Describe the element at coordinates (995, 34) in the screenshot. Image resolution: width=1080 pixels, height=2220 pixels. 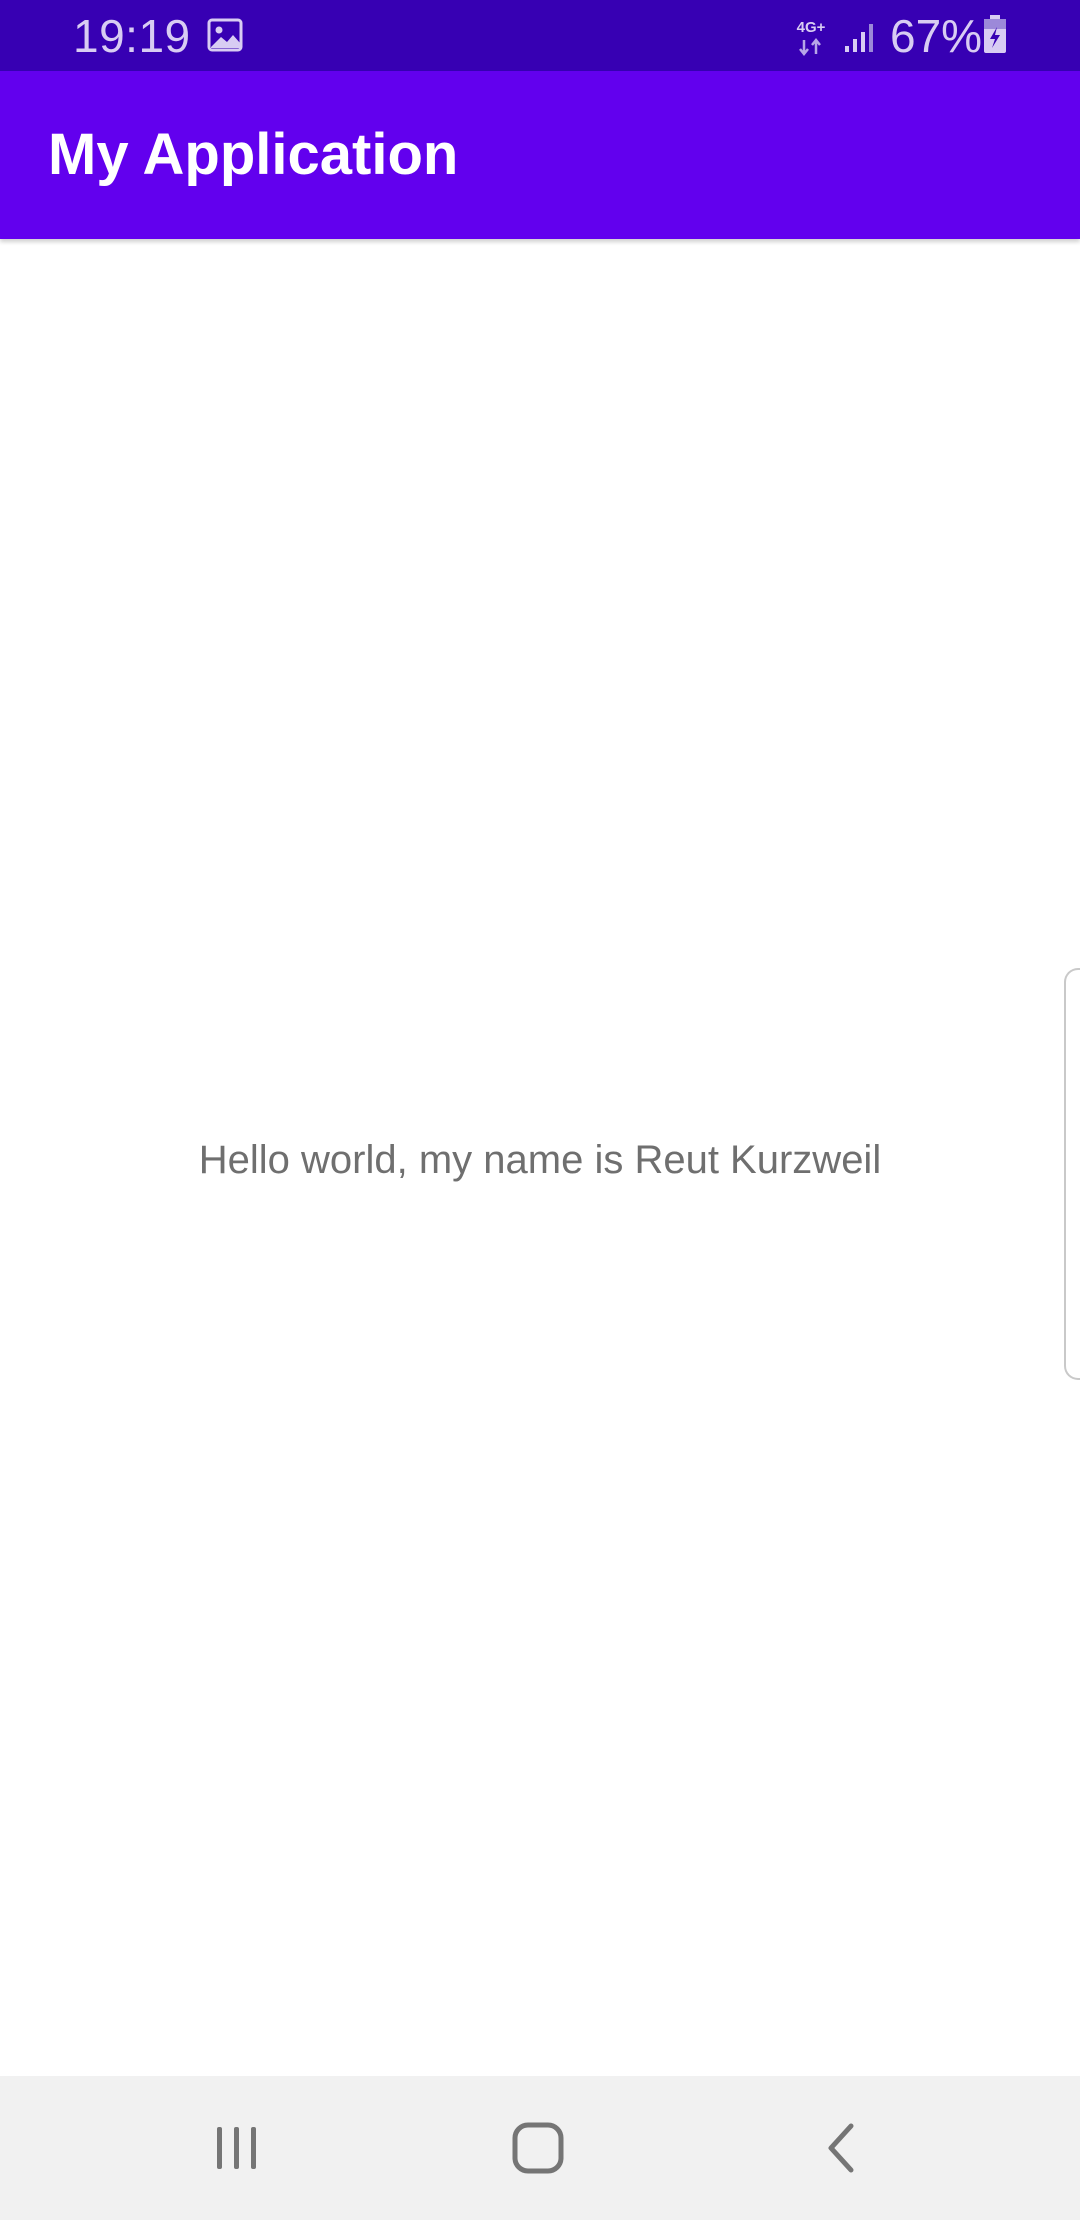
I see `battery-charging-icon` at that location.